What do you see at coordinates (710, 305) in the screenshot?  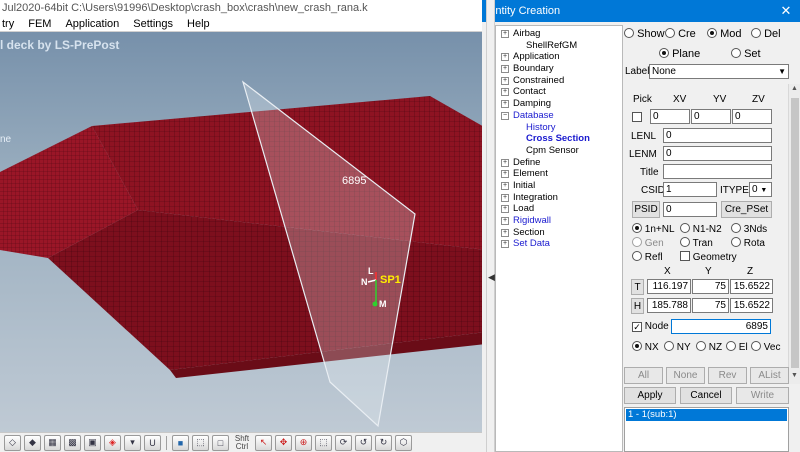 I see `head-y-field: 75` at bounding box center [710, 305].